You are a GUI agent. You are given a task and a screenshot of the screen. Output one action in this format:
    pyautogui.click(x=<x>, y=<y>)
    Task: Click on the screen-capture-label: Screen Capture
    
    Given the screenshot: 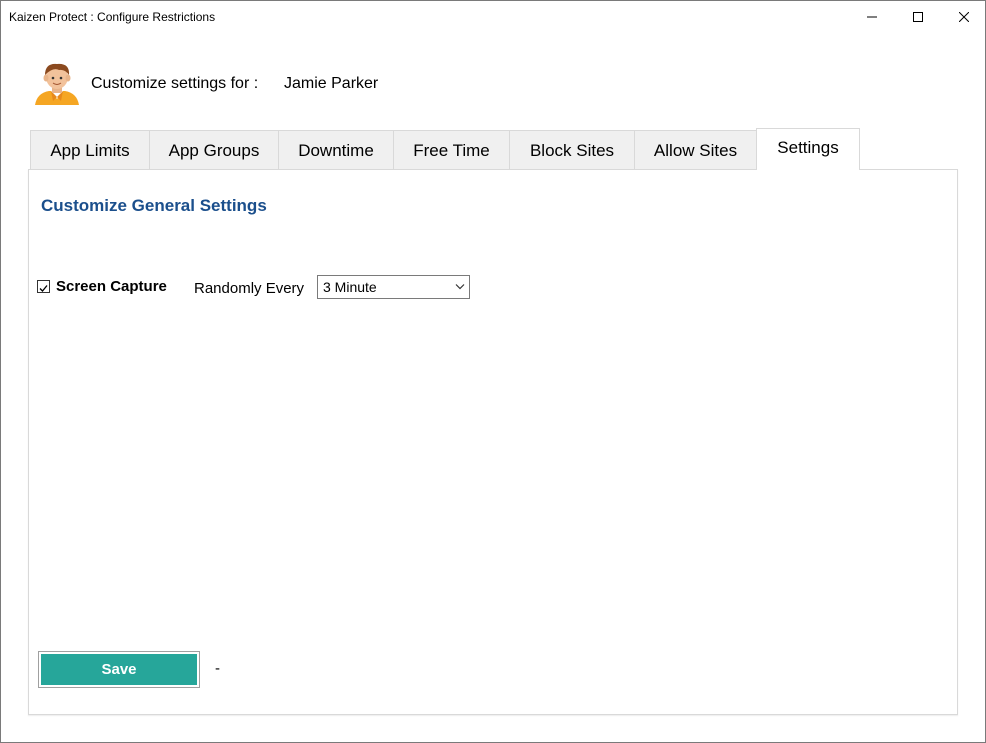 What is the action you would take?
    pyautogui.click(x=111, y=286)
    